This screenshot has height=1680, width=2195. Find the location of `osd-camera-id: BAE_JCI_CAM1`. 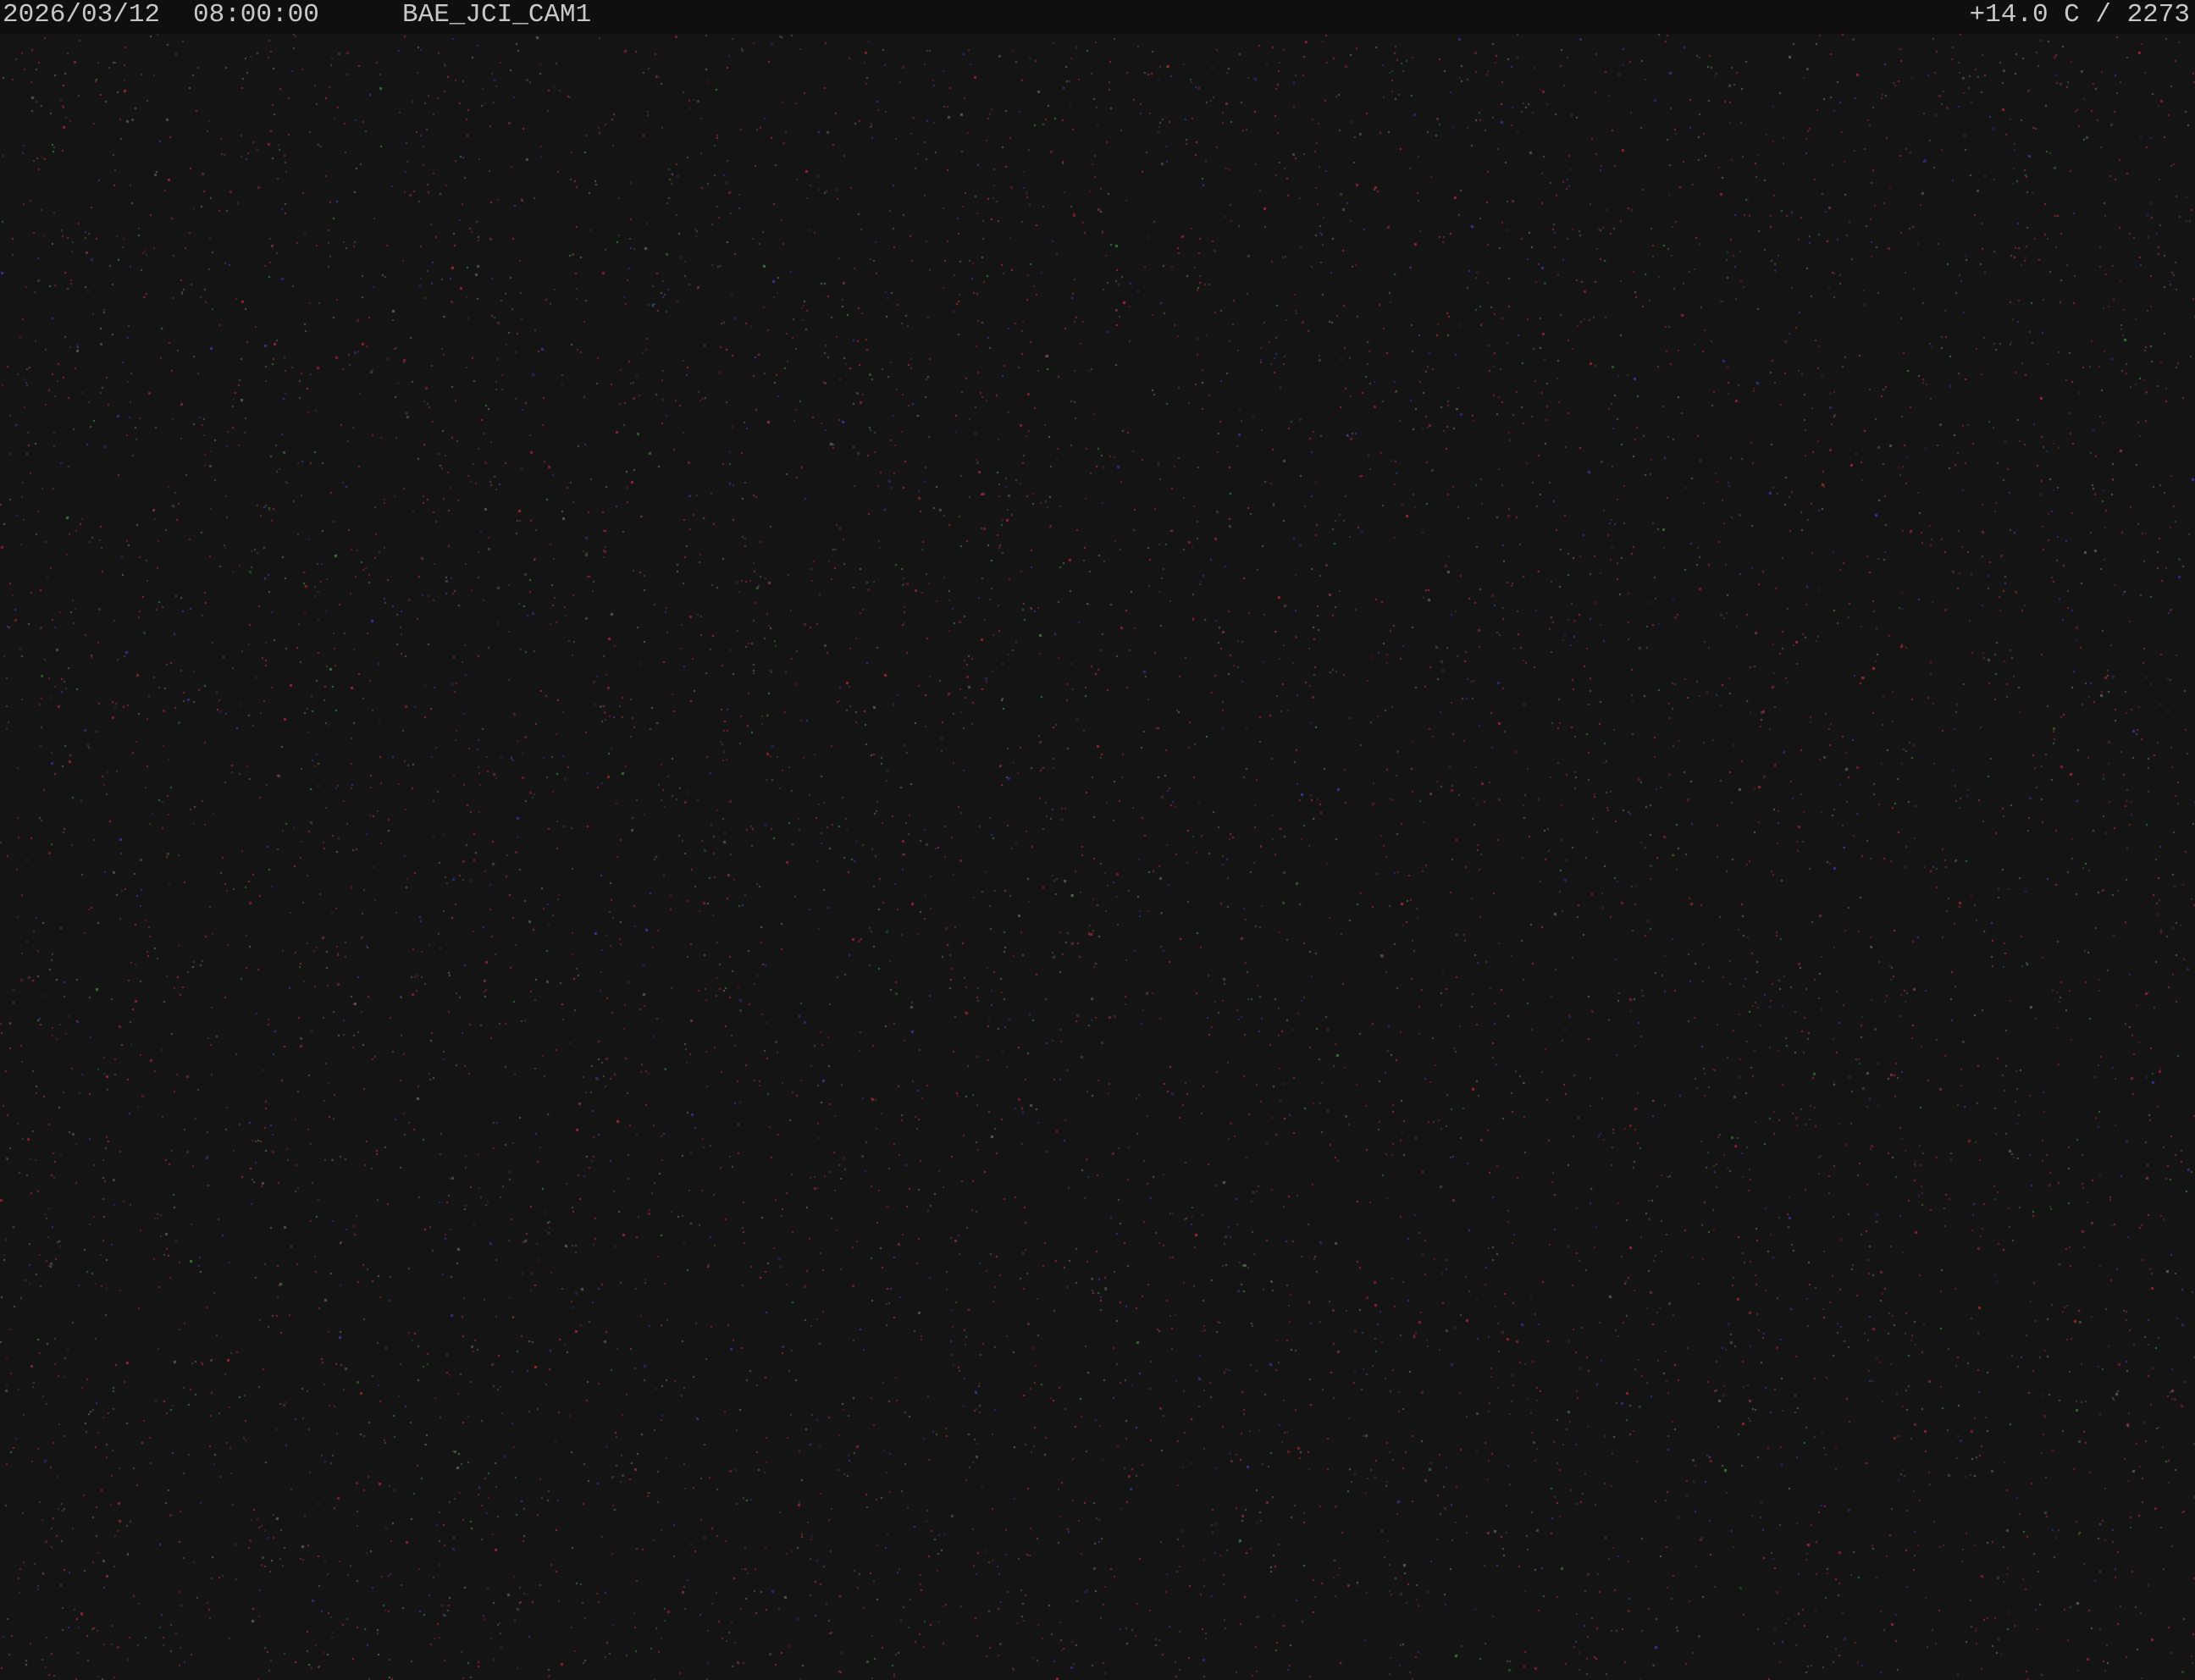

osd-camera-id: BAE_JCI_CAM1 is located at coordinates (497, 15).